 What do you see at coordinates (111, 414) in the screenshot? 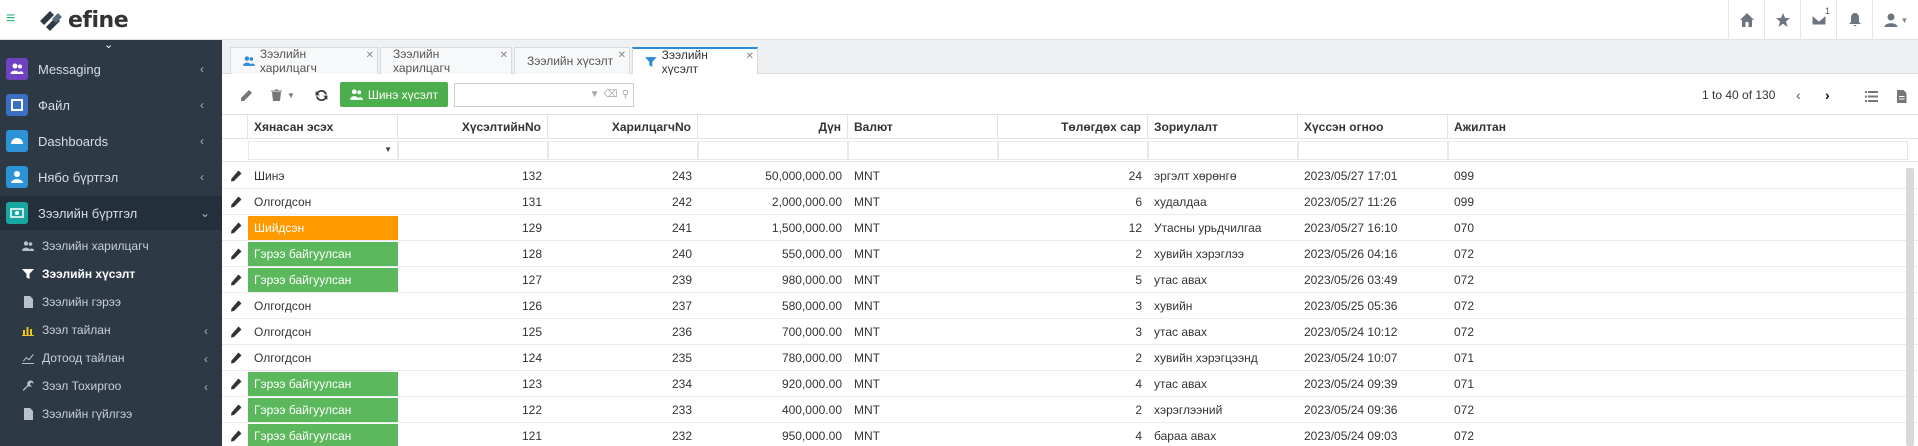
I see `sidebar-subitem-loan-transactions: Зээлийн гүйлгээ` at bounding box center [111, 414].